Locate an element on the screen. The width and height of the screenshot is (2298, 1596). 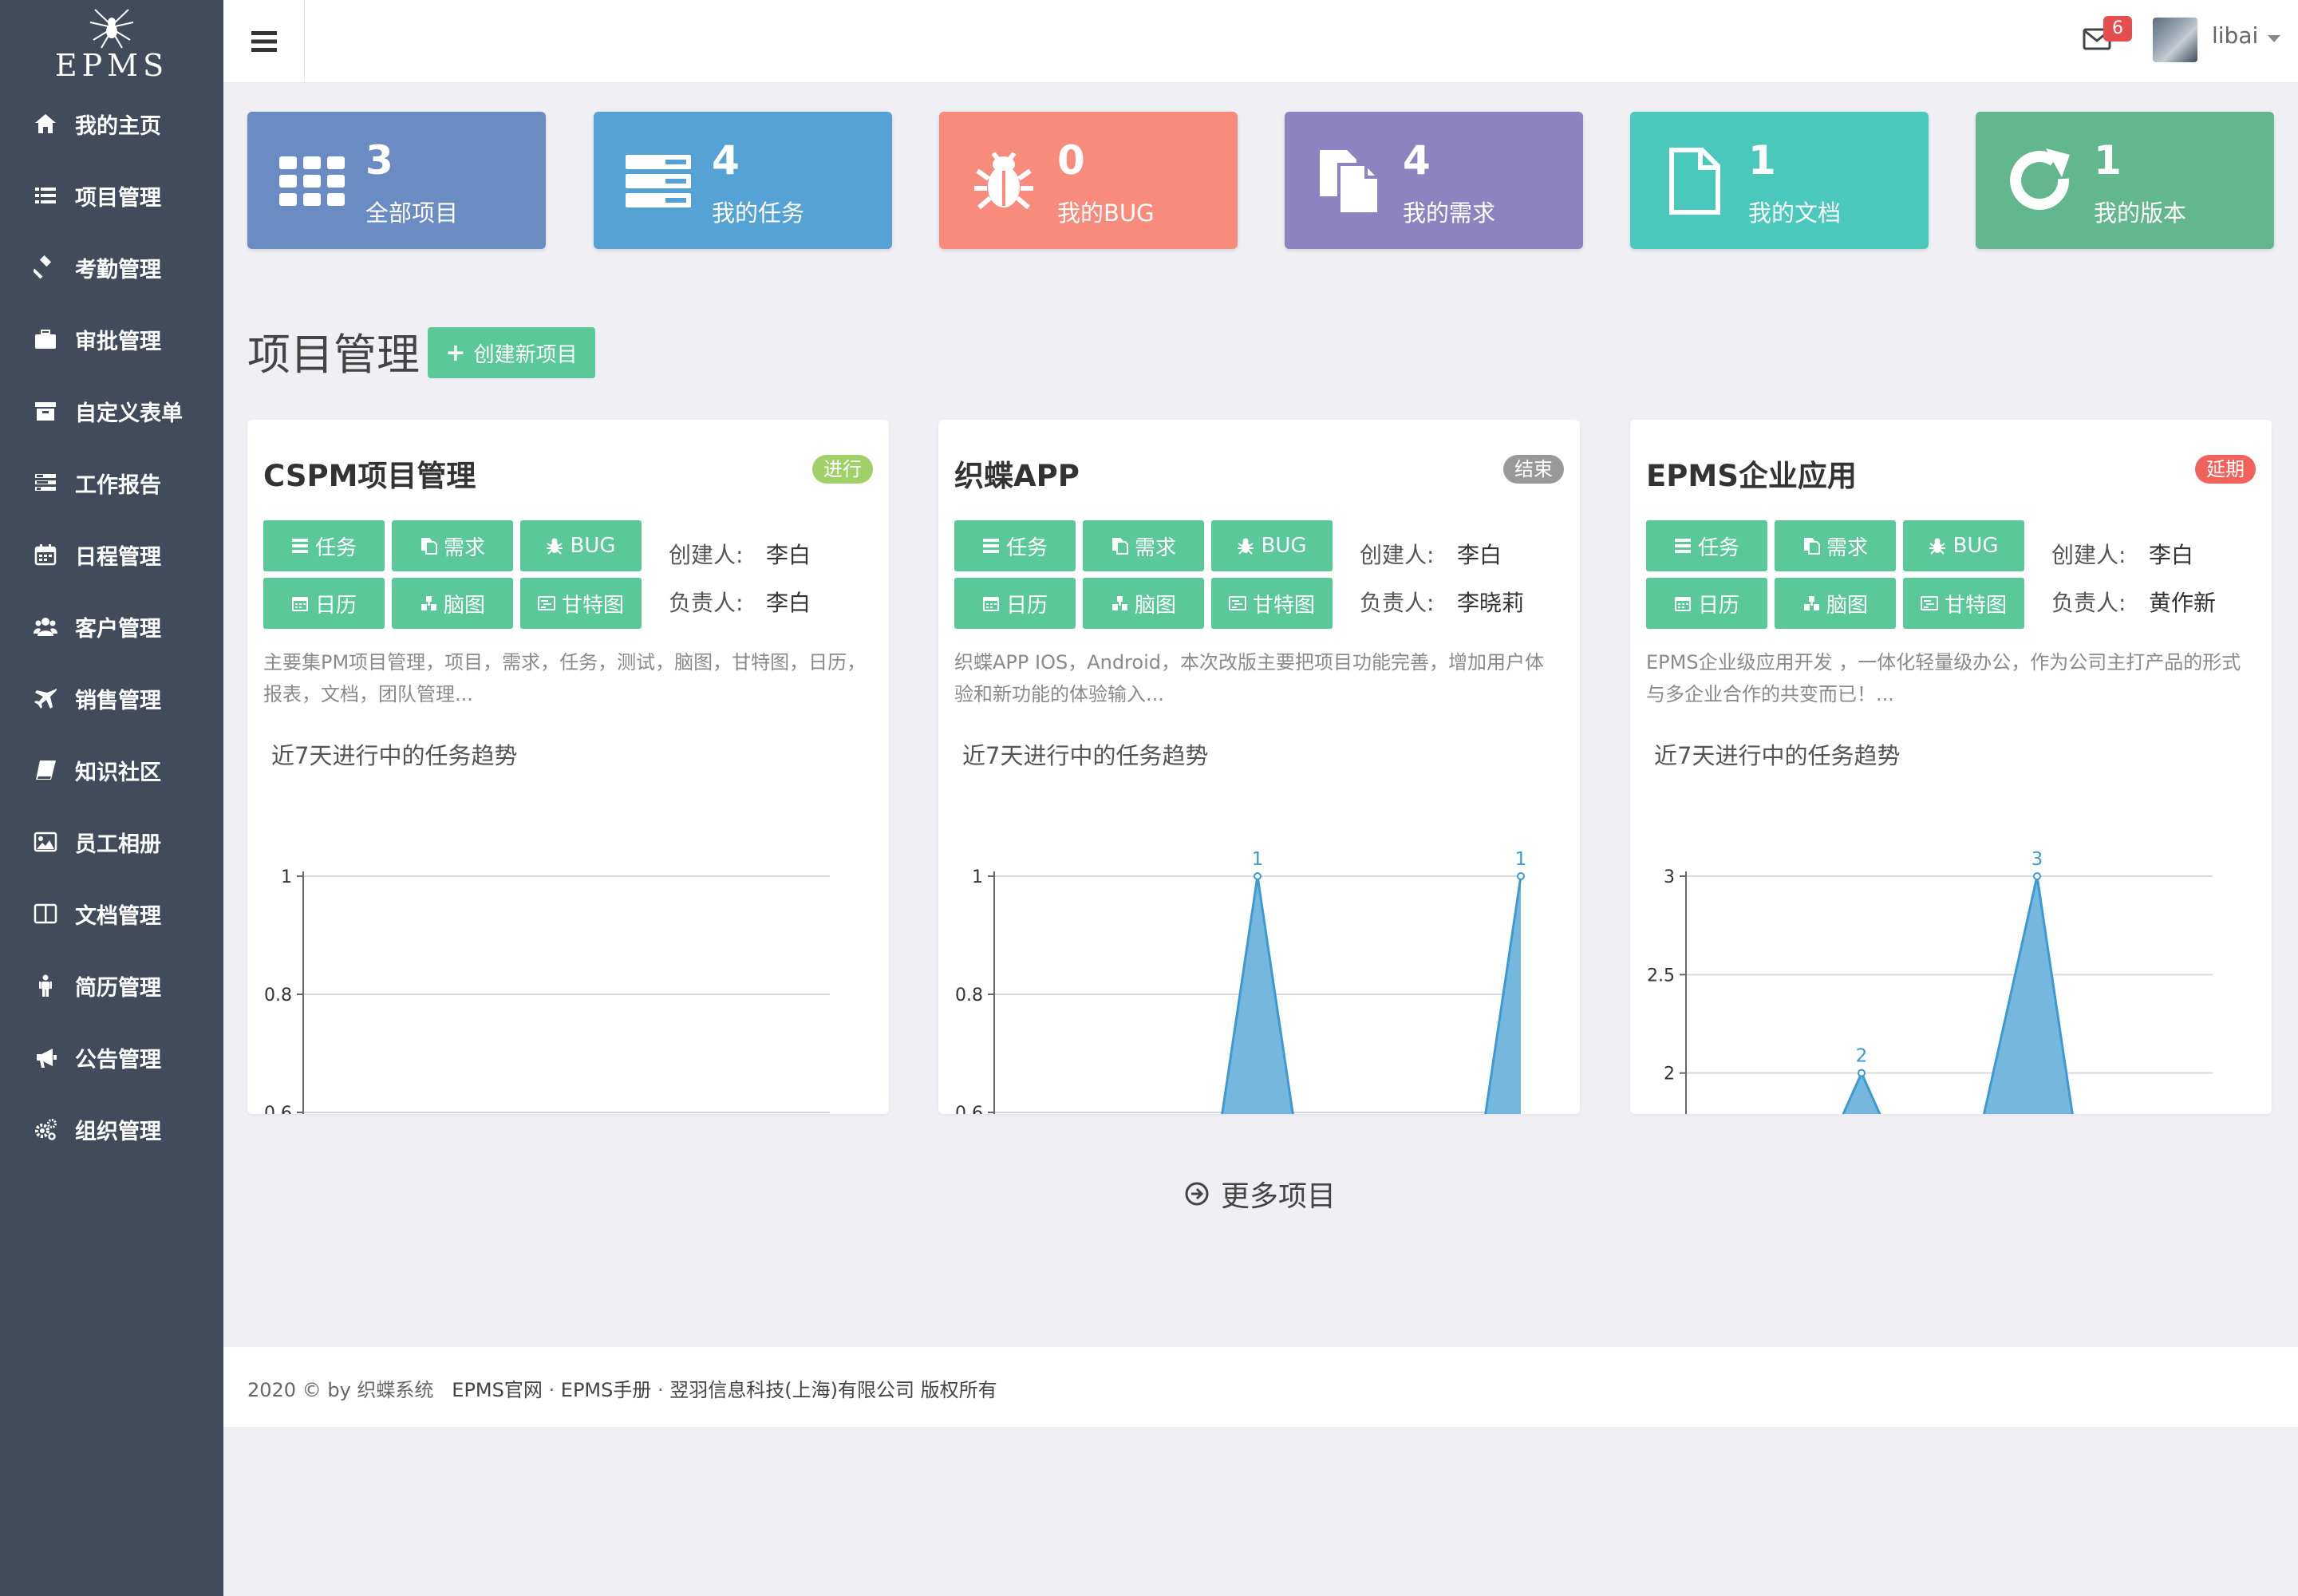
stat-card-bug: 0 我的BUG is located at coordinates (1089, 180).